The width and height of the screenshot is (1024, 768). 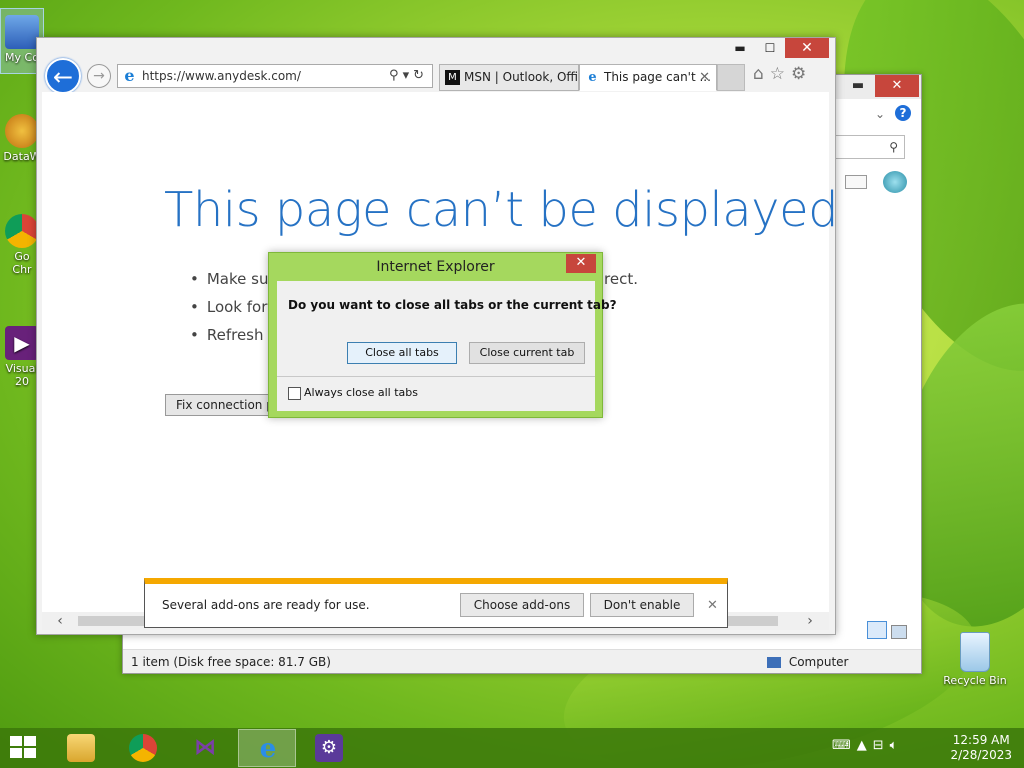 What do you see at coordinates (844, 745) in the screenshot?
I see `keyboard-icon: ⌨` at bounding box center [844, 745].